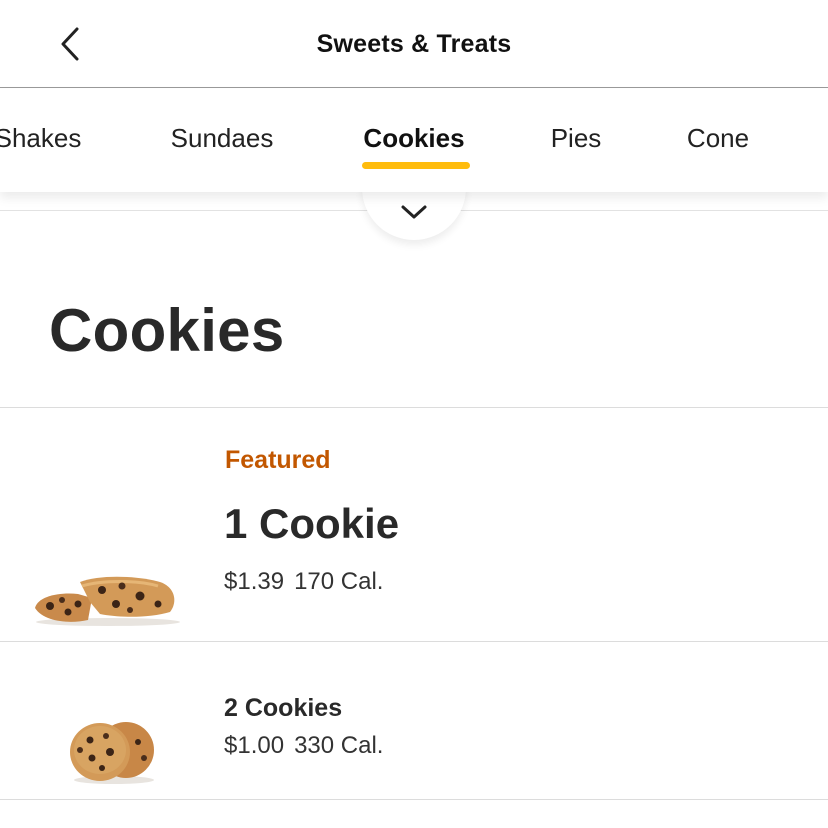 The width and height of the screenshot is (828, 828). I want to click on tab-cone: Cone, so click(718, 138).